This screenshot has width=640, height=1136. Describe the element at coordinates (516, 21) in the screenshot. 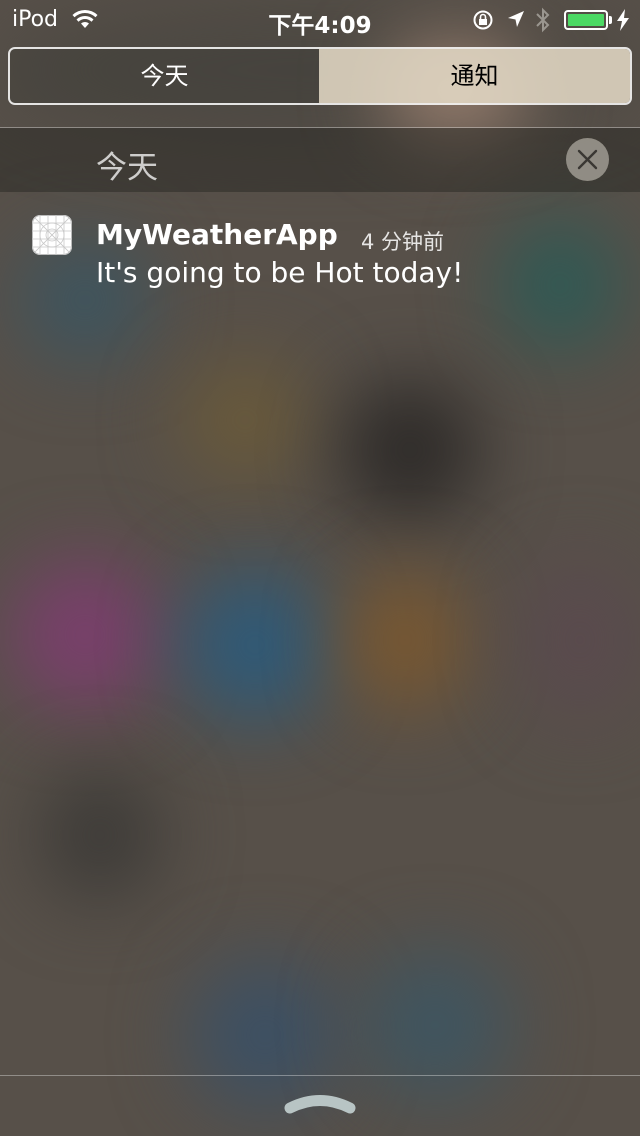

I see `location-arrow-icon` at that location.